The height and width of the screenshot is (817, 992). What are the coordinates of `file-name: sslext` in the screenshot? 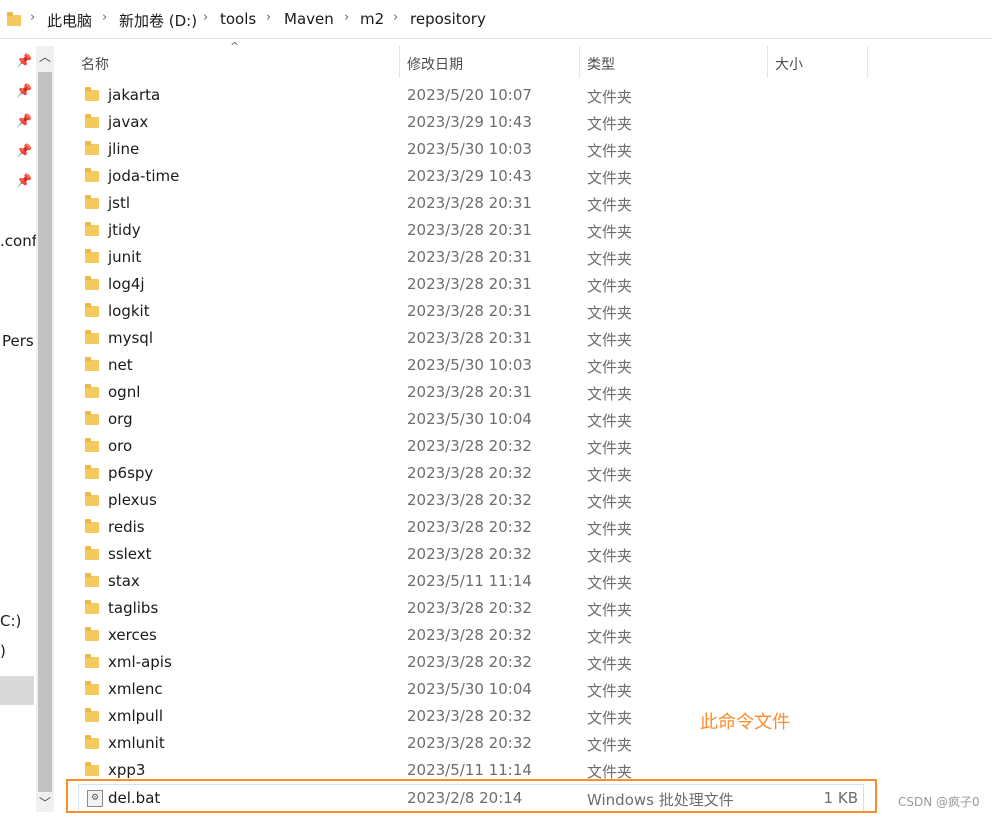 It's located at (130, 554).